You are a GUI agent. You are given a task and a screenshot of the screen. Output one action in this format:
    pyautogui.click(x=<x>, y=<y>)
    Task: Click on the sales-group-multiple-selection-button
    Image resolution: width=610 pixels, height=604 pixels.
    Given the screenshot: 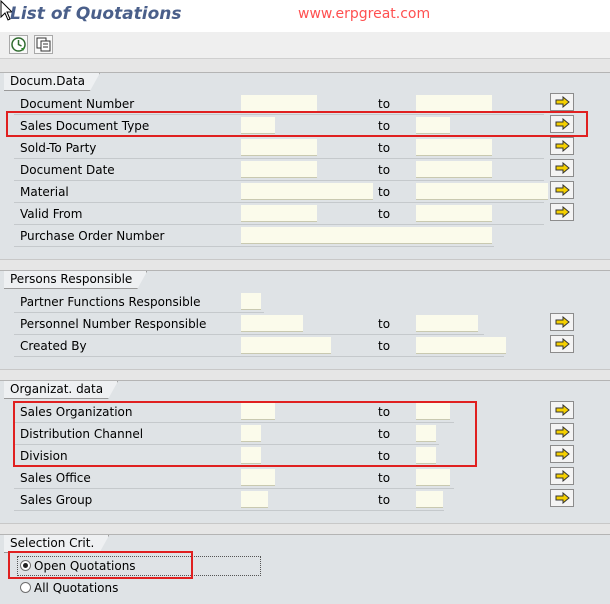 What is the action you would take?
    pyautogui.click(x=562, y=498)
    